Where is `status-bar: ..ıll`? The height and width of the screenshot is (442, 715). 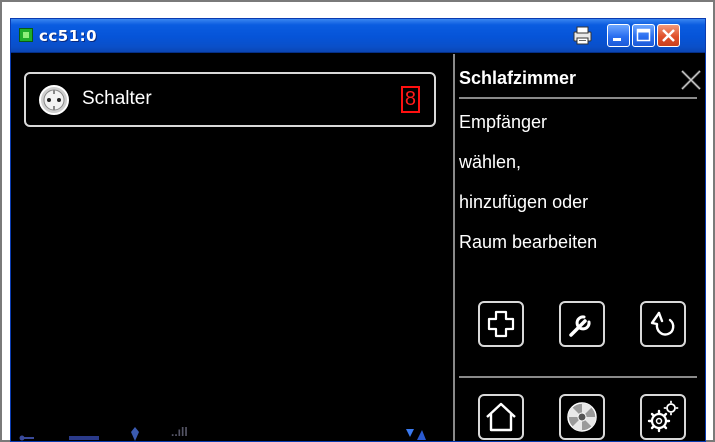
status-bar: ..ıll is located at coordinates (232, 433).